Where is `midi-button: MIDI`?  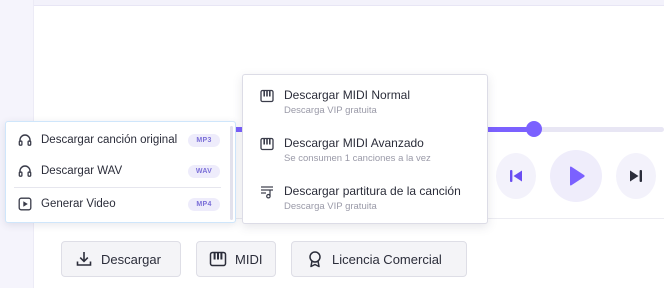 midi-button: MIDI is located at coordinates (236, 259).